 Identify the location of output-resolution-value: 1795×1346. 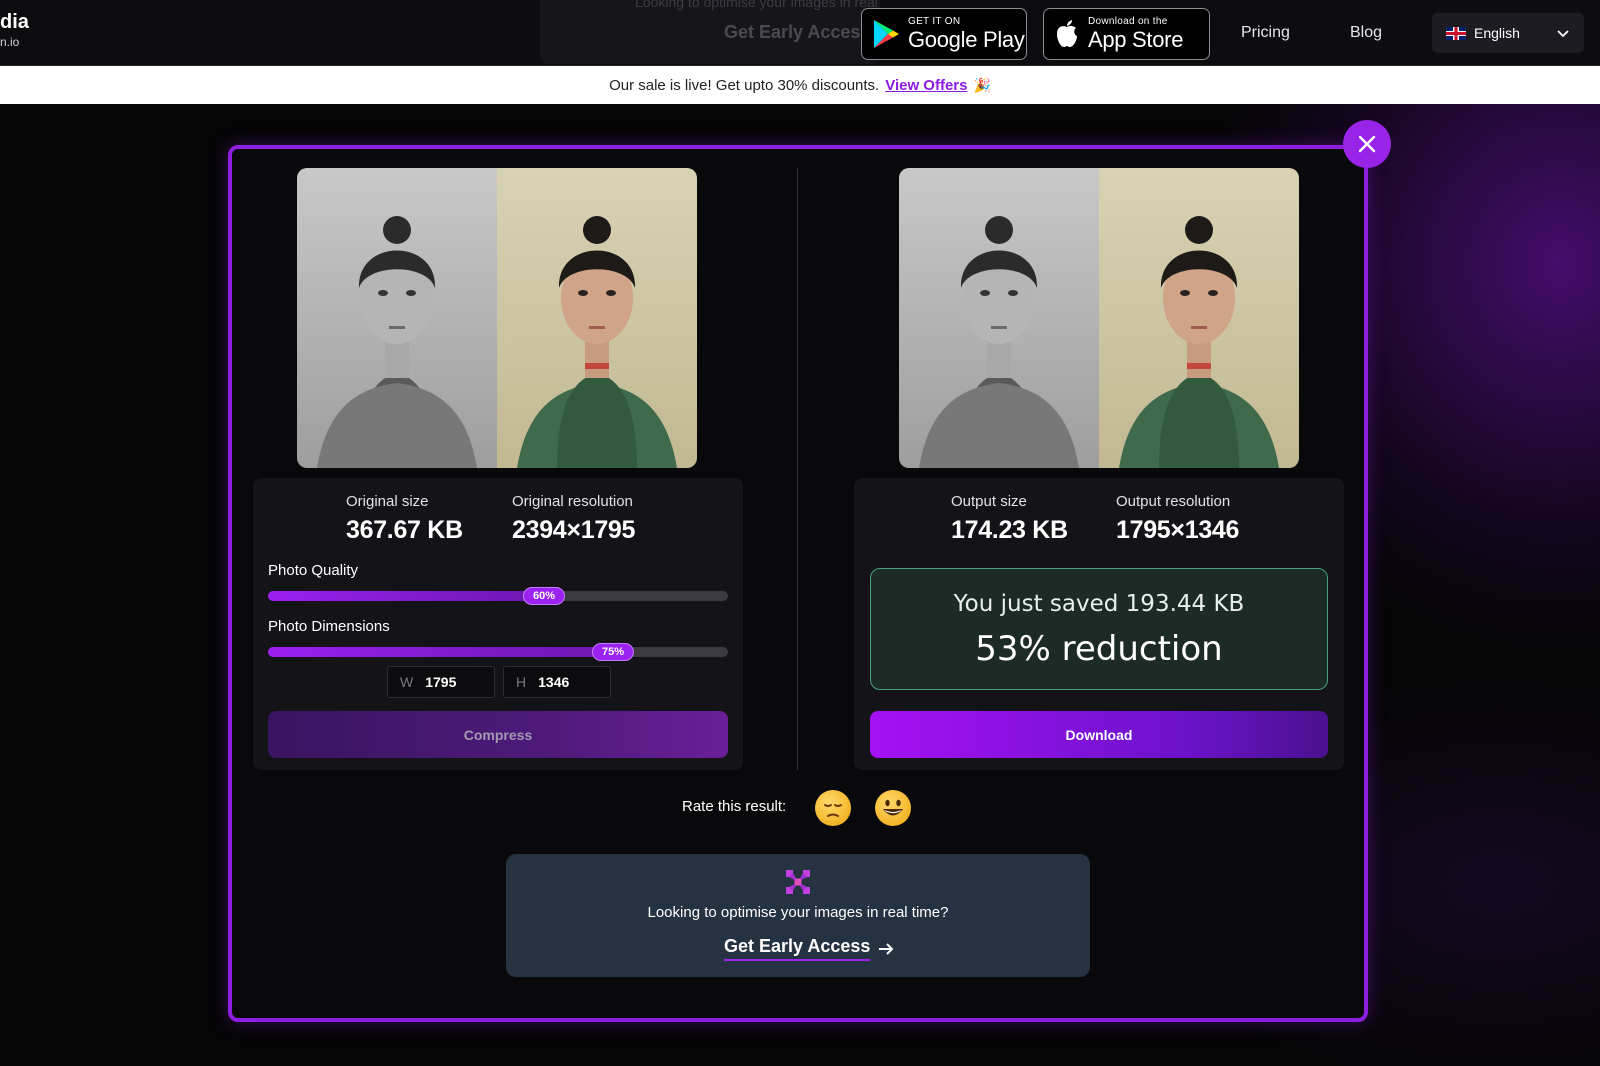
(1177, 530).